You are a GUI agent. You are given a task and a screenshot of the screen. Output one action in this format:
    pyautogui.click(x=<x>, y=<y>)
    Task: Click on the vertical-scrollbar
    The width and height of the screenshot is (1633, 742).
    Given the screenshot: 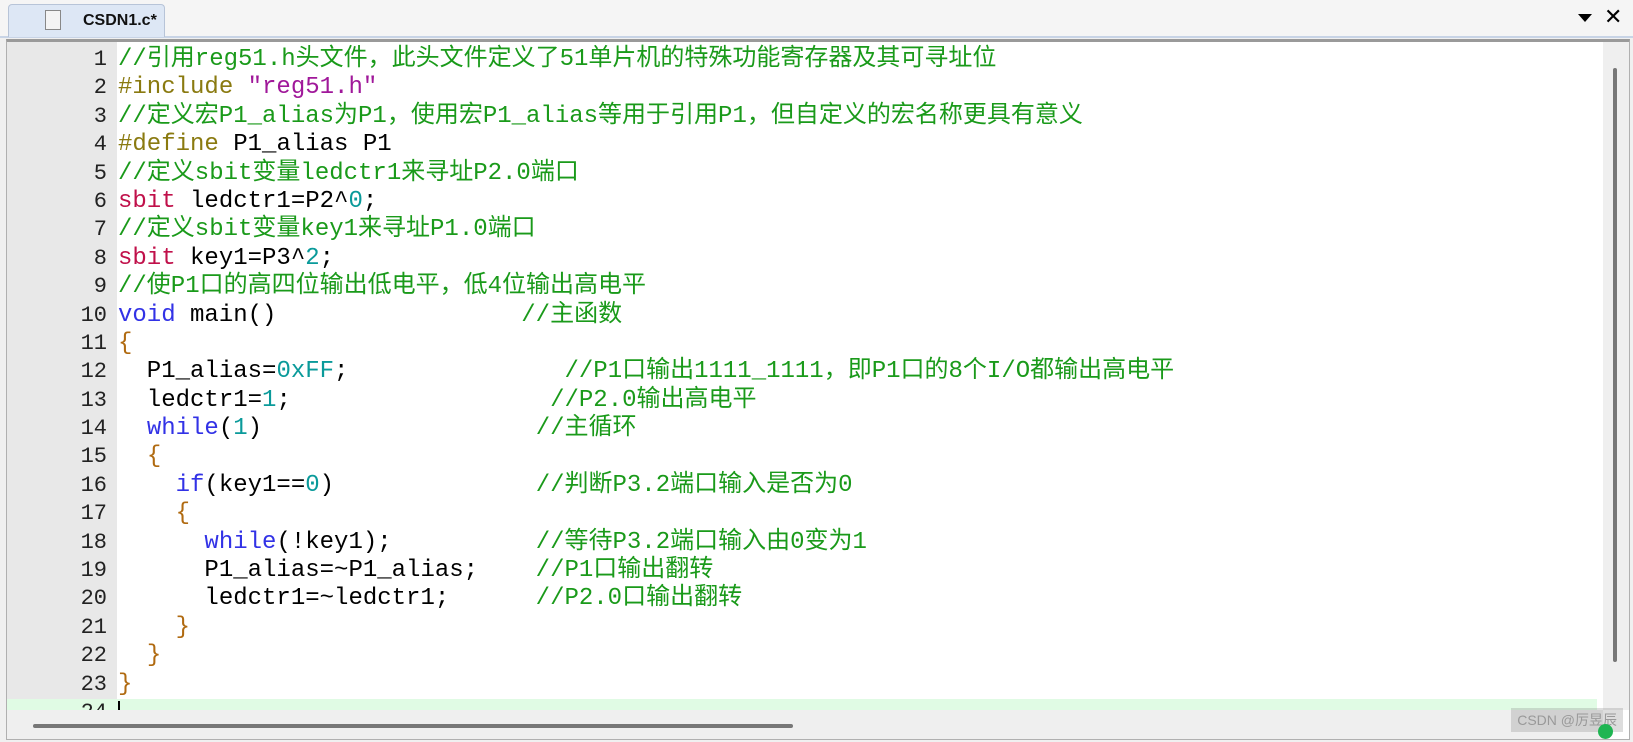 What is the action you would take?
    pyautogui.click(x=1616, y=376)
    